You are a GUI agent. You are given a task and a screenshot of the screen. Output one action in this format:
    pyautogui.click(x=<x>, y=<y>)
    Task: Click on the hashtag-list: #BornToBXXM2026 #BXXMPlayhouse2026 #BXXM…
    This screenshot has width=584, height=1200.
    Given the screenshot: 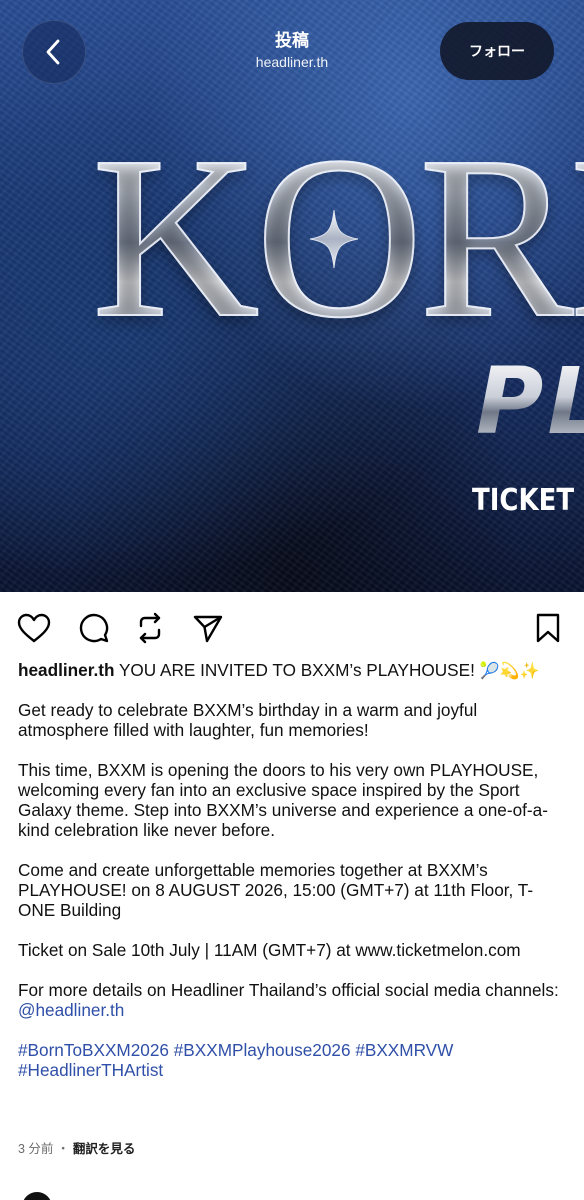 What is the action you would take?
    pyautogui.click(x=294, y=1060)
    